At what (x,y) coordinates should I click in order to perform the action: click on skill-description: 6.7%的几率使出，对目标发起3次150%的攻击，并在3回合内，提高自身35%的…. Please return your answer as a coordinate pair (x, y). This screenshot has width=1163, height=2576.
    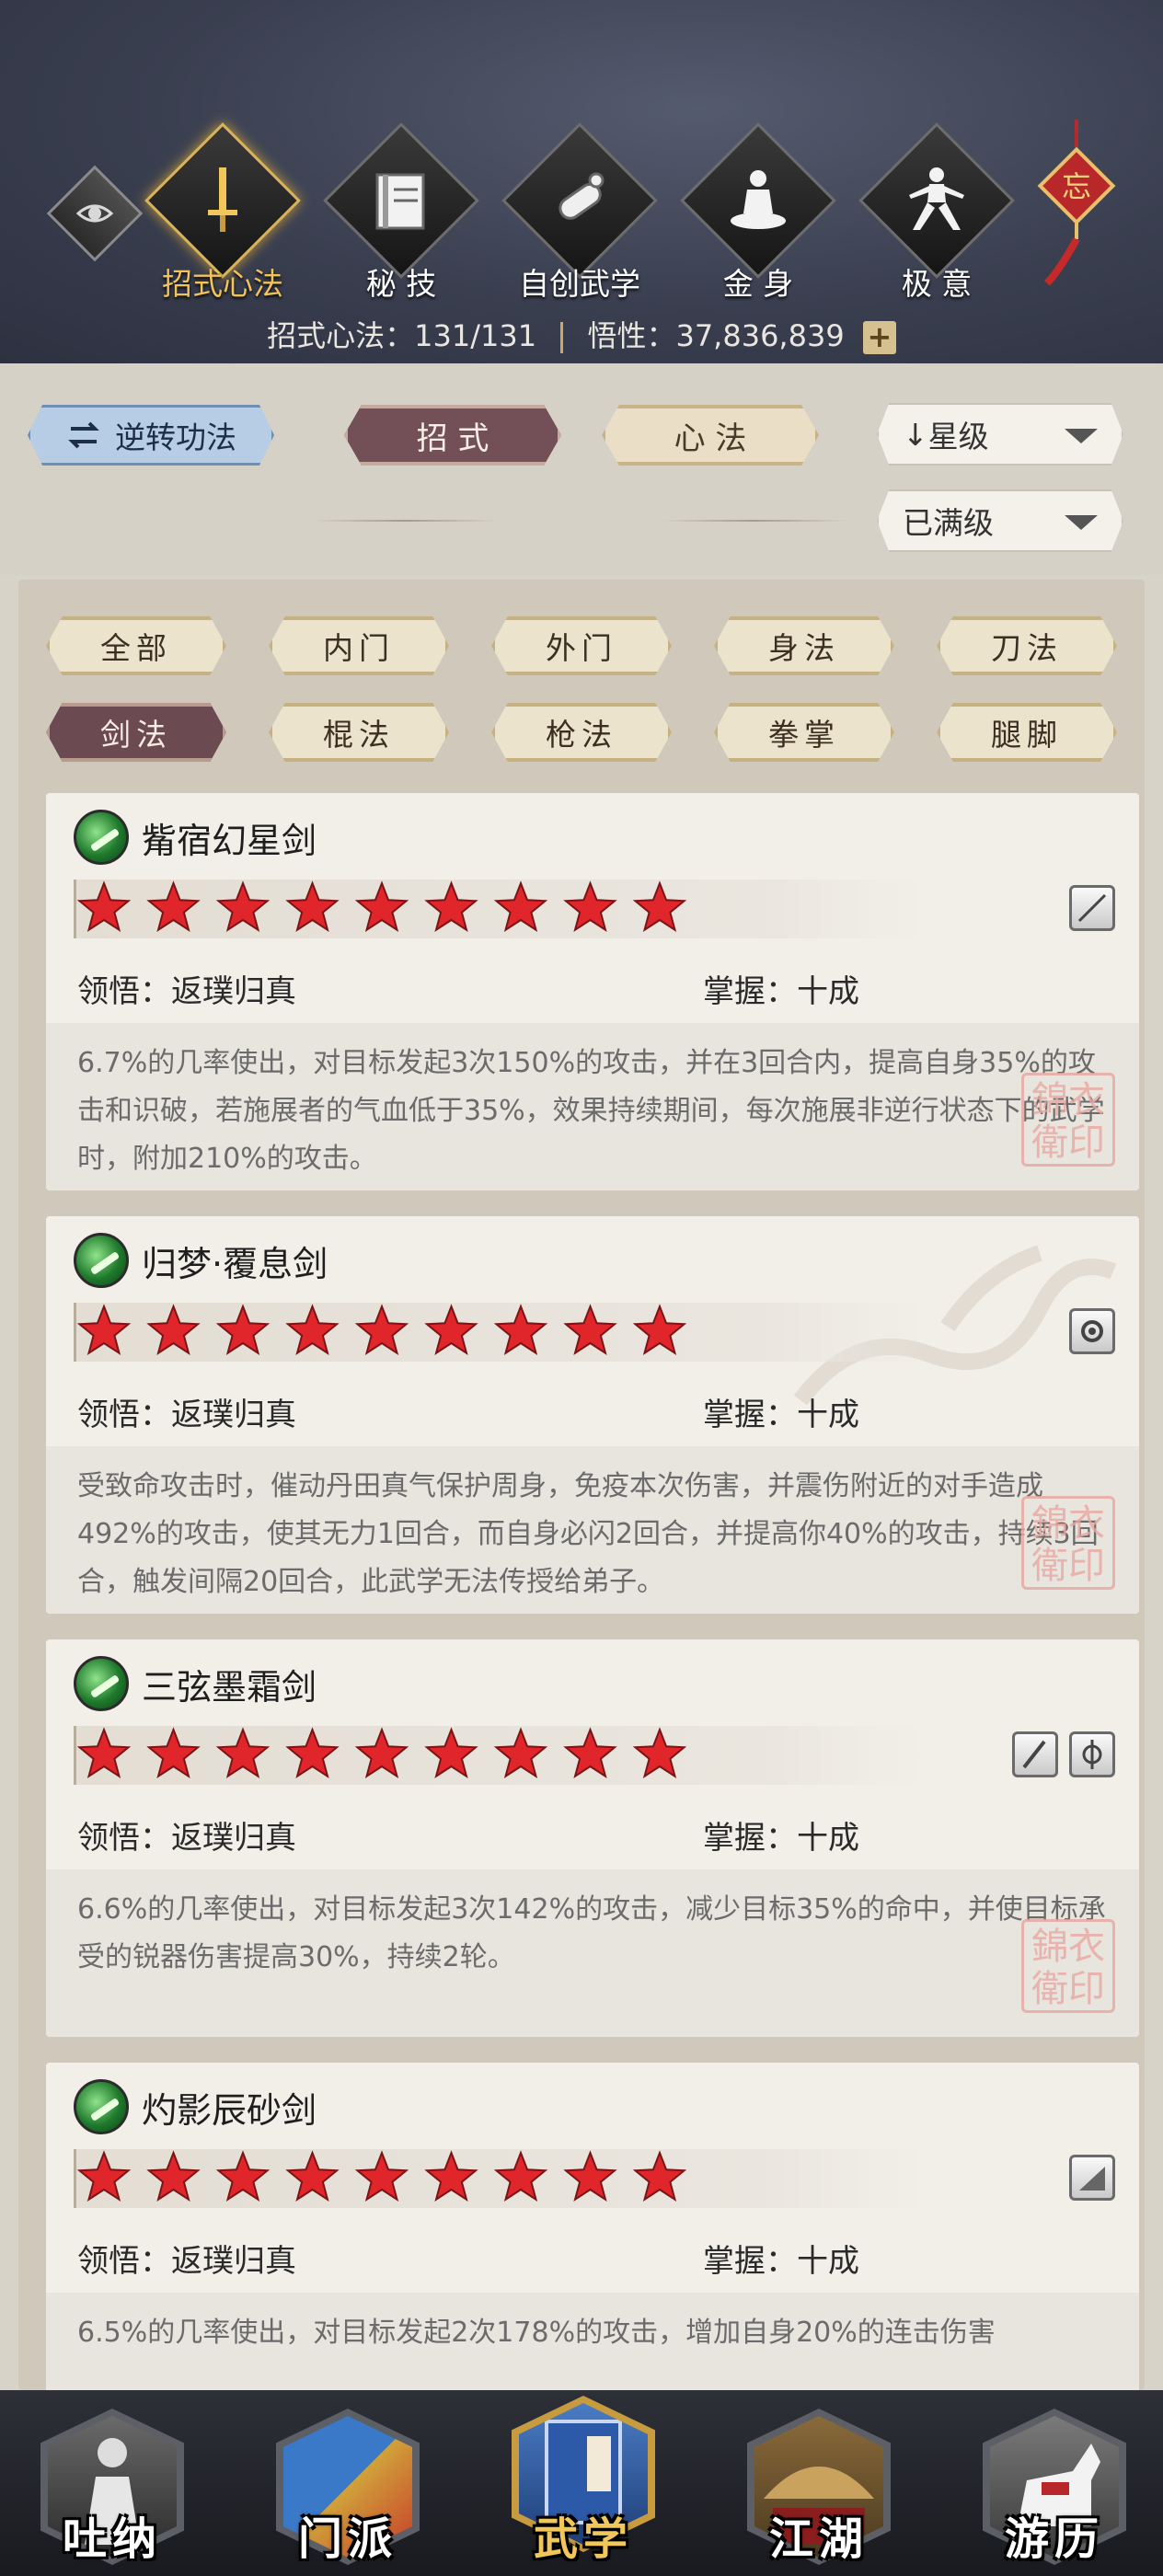
    Looking at the image, I should click on (592, 1106).